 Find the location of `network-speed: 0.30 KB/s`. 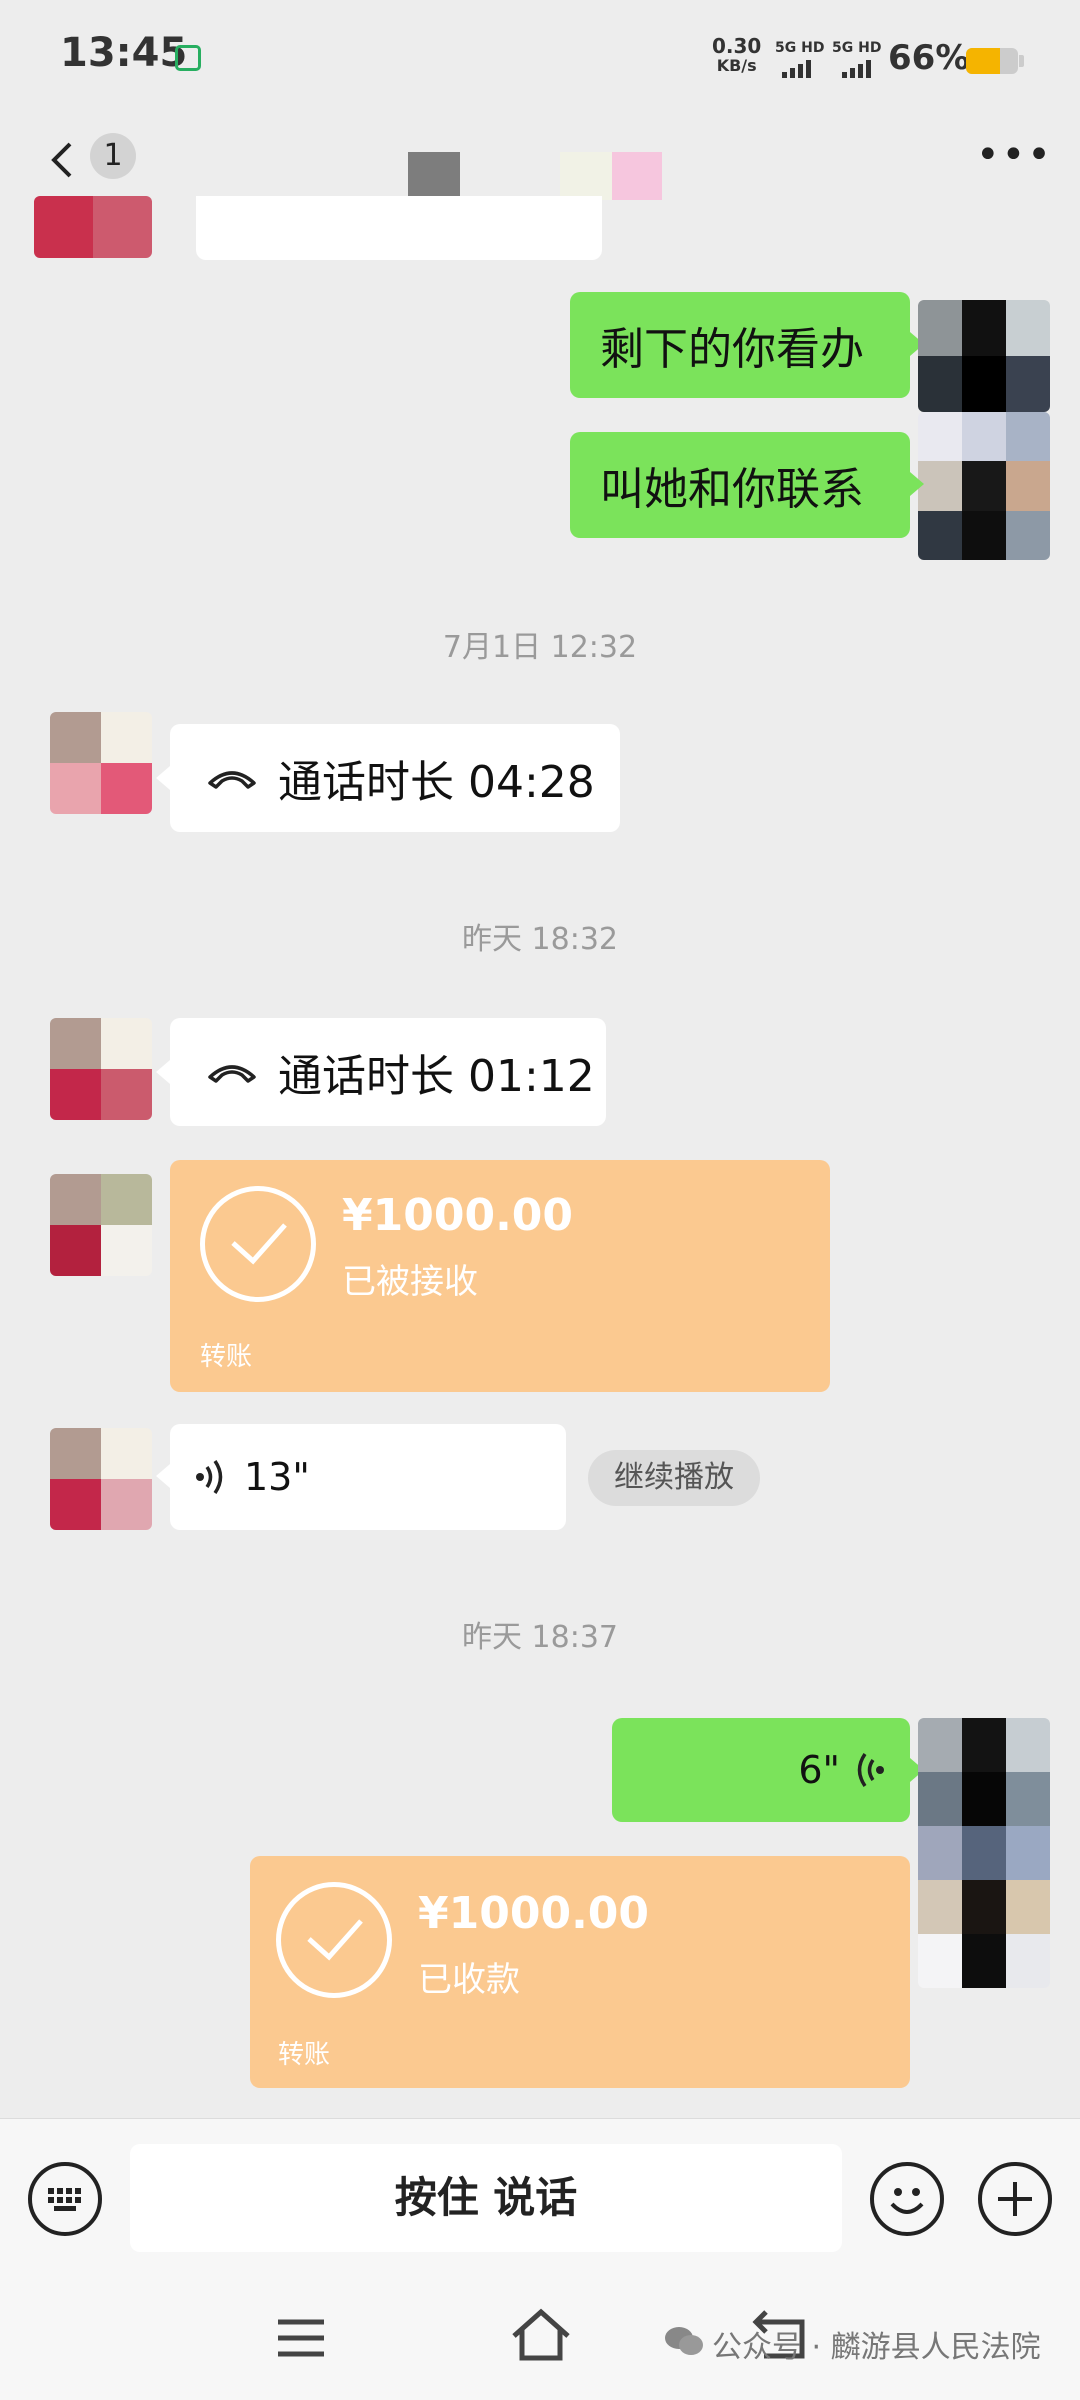

network-speed: 0.30 KB/s is located at coordinates (736, 56).